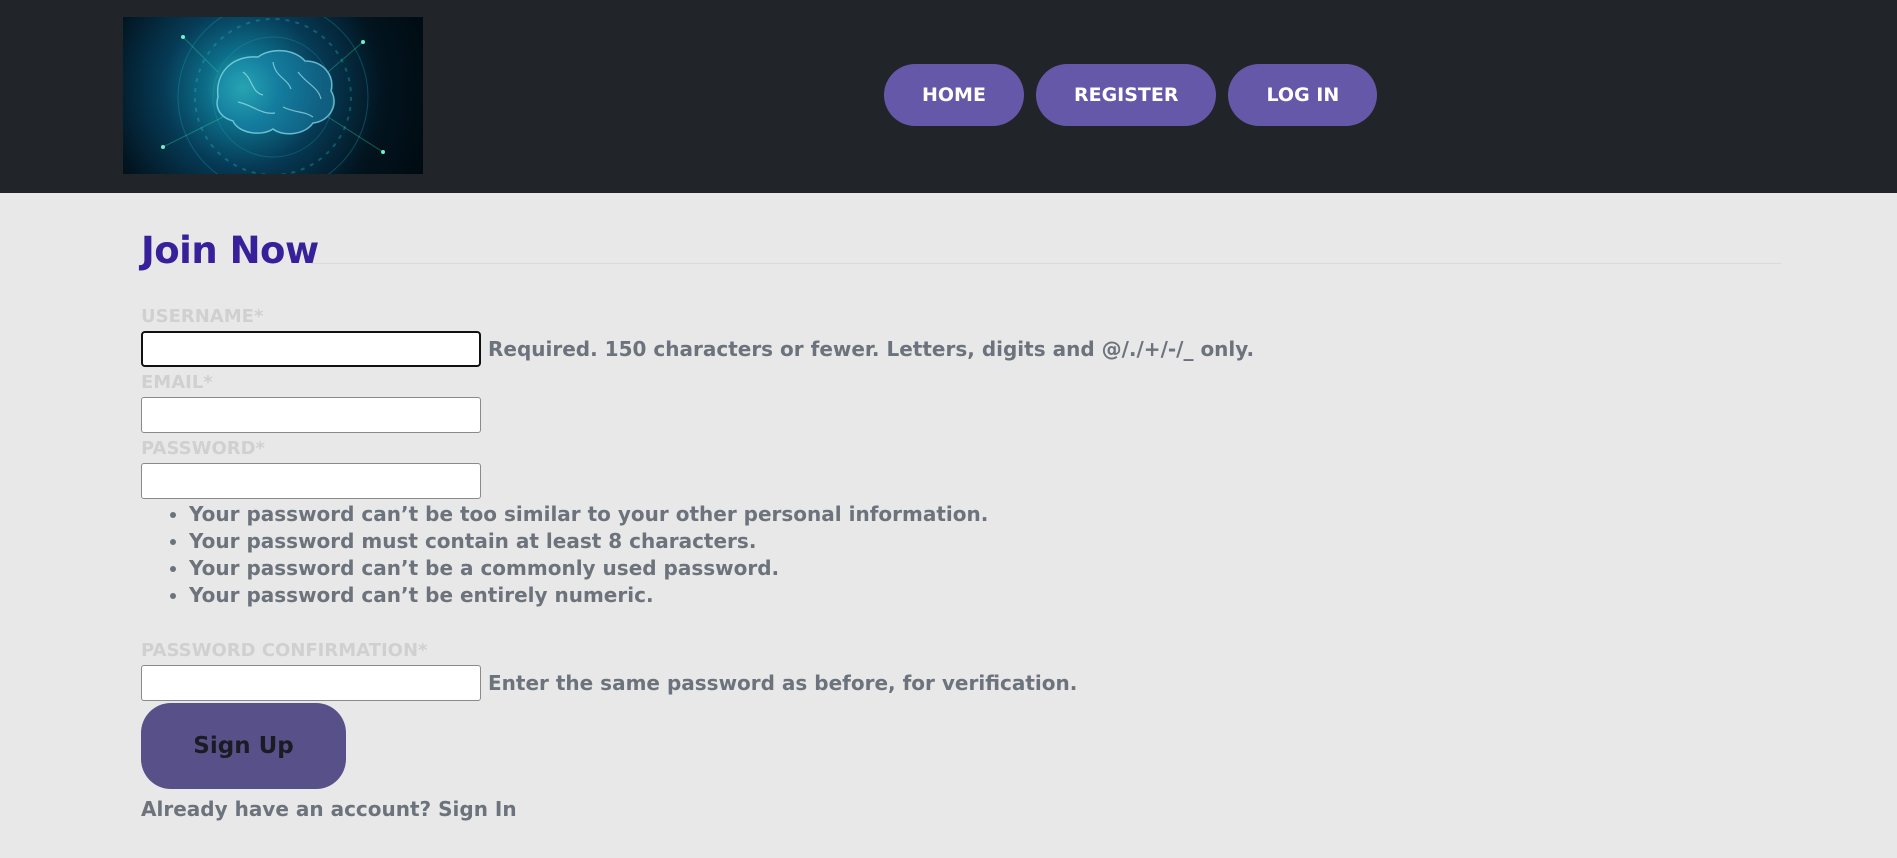 The height and width of the screenshot is (858, 1897). Describe the element at coordinates (177, 382) in the screenshot. I see `email-label: EMAIL*` at that location.